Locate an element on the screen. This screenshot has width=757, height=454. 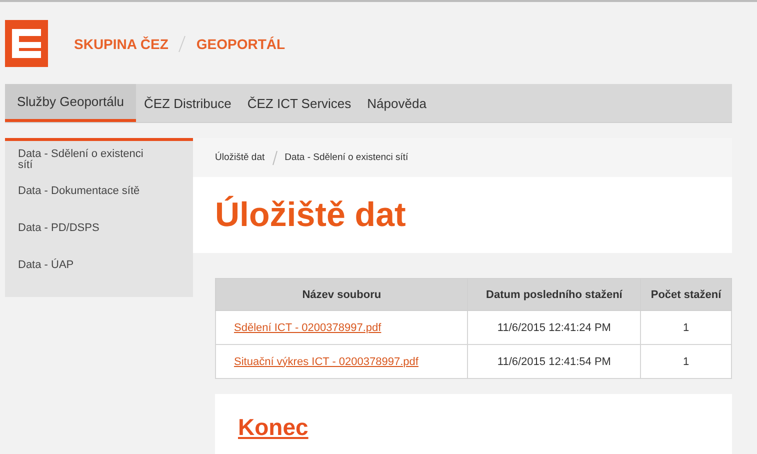
breadcrumb-link: Data - Sdělení o existenci sítí is located at coordinates (346, 157).